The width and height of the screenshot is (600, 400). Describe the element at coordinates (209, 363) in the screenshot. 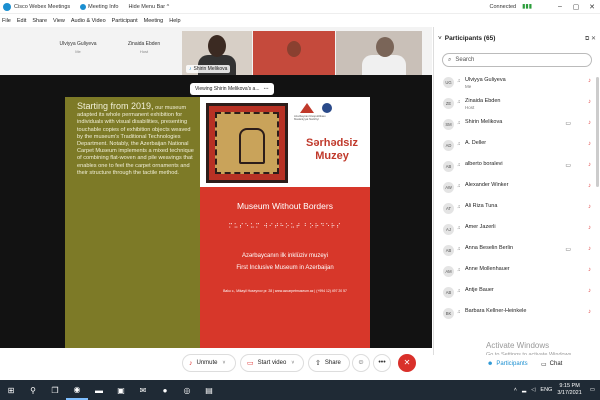

I see `unmute-button: ♪ Unmute ˅` at that location.